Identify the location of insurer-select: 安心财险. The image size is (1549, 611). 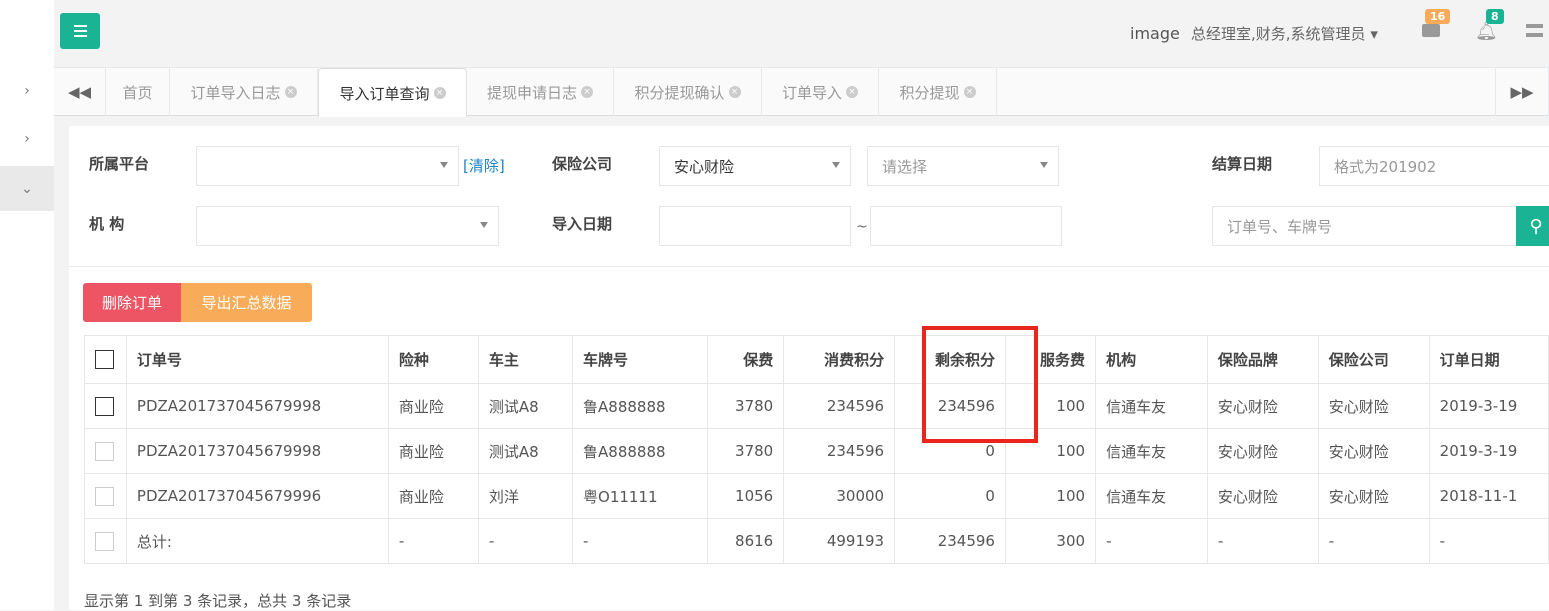
(755, 166).